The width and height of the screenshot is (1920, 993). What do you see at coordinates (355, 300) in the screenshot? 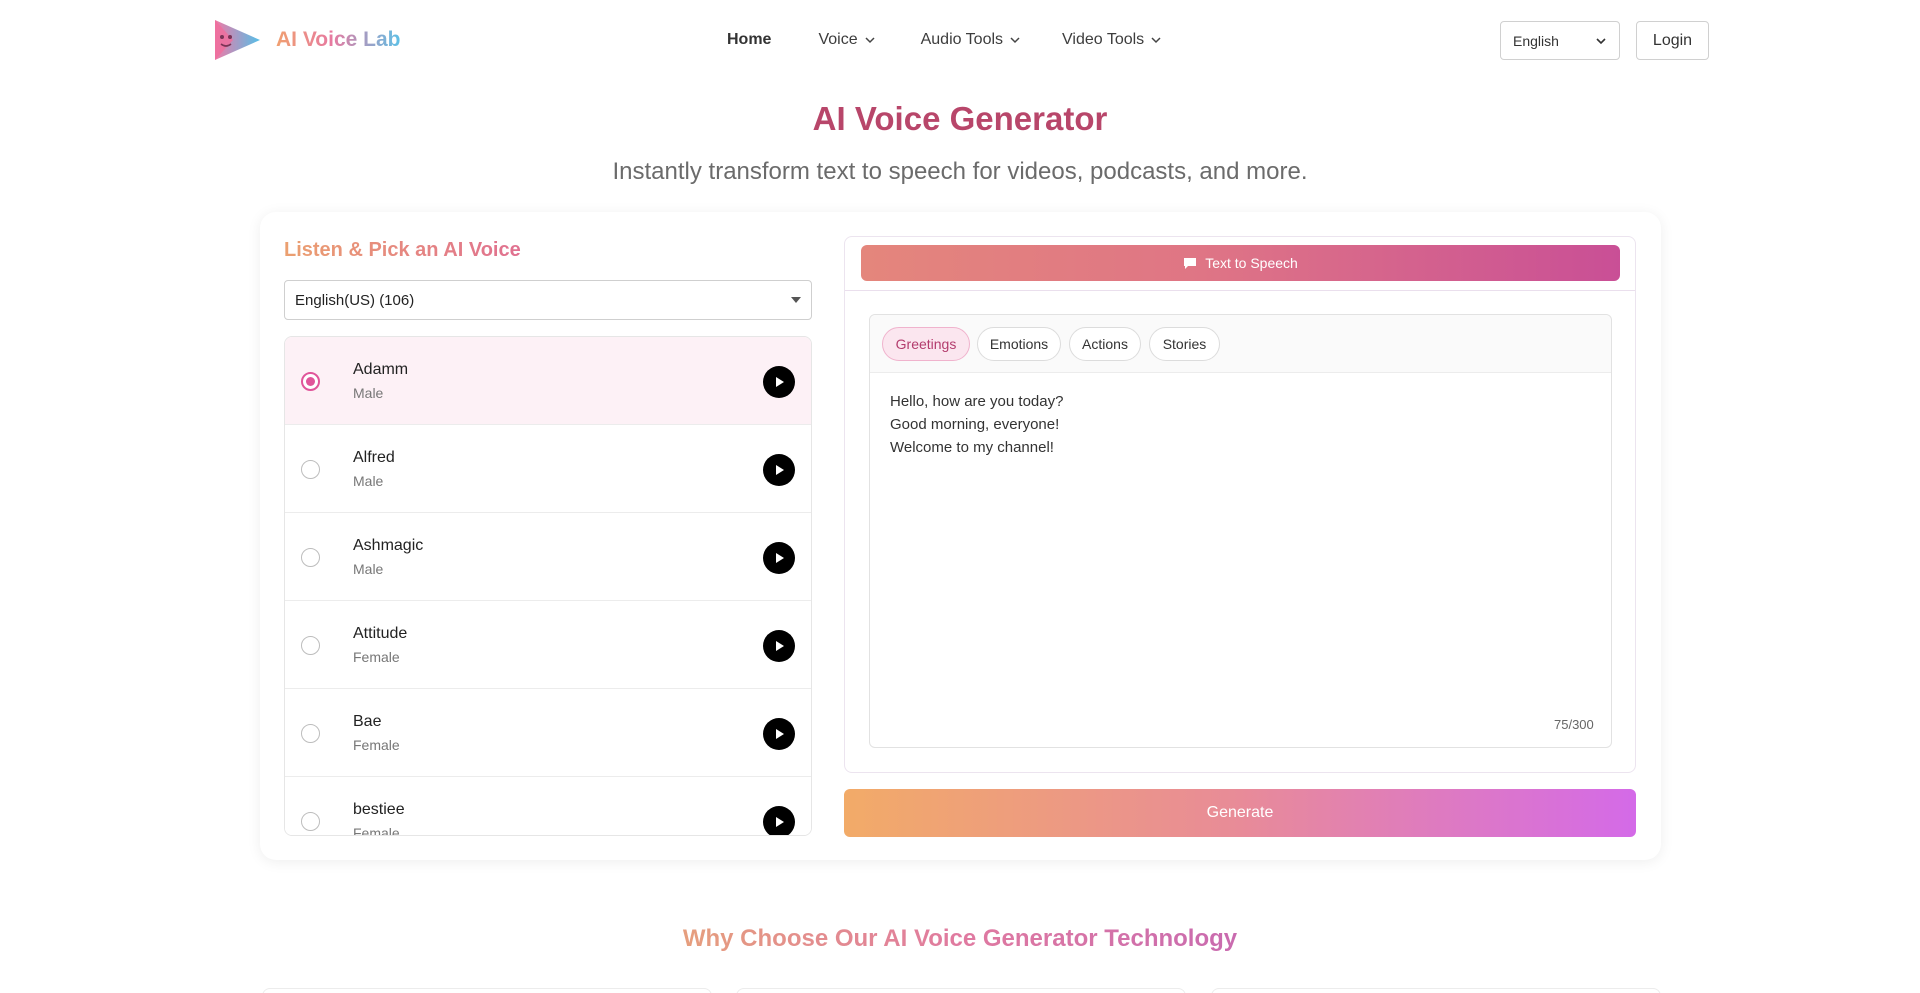
I see `voice-language-value: English(US) (106)` at bounding box center [355, 300].